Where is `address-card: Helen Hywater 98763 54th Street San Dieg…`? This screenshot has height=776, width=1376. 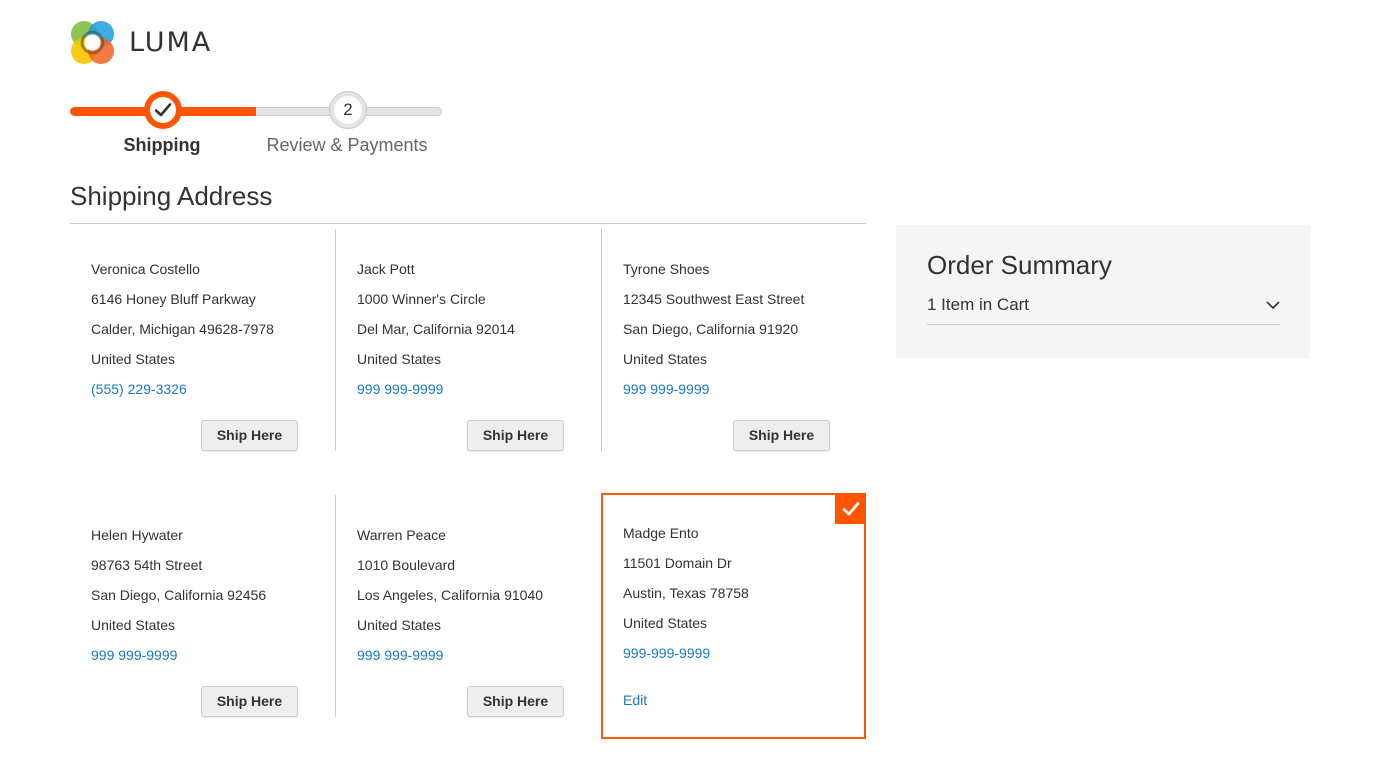 address-card: Helen Hywater 98763 54th Street San Dieg… is located at coordinates (203, 606).